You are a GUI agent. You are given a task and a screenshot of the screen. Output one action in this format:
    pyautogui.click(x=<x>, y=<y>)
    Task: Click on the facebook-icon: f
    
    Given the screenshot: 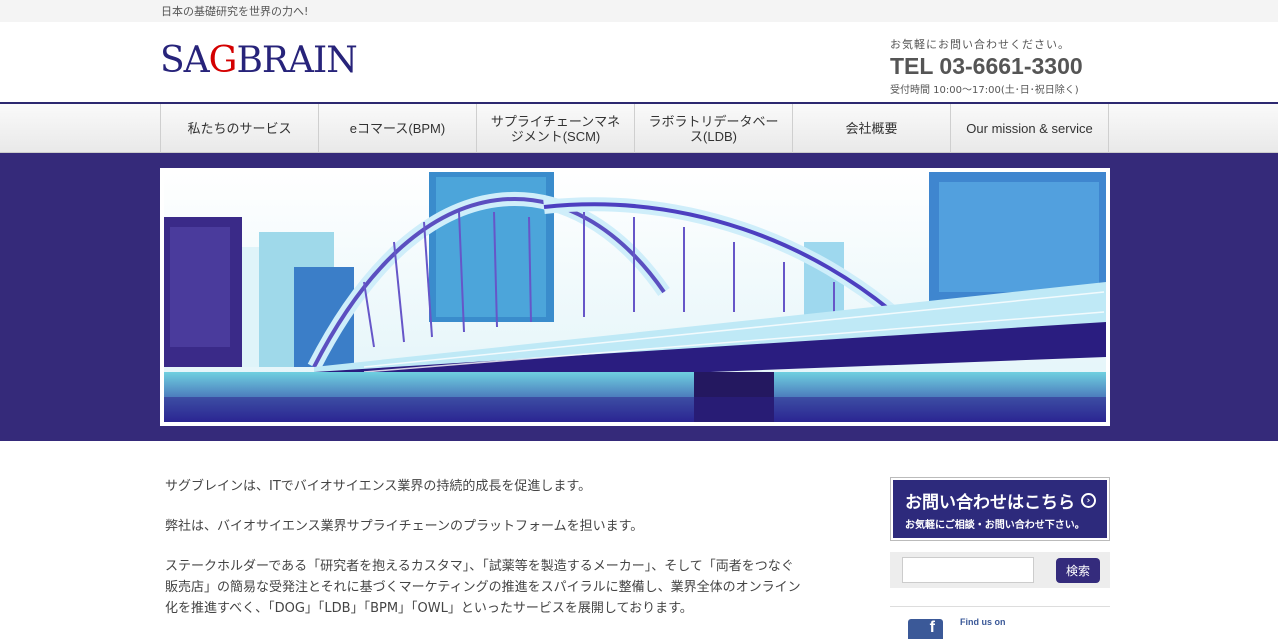 What is the action you would take?
    pyautogui.click(x=925, y=629)
    